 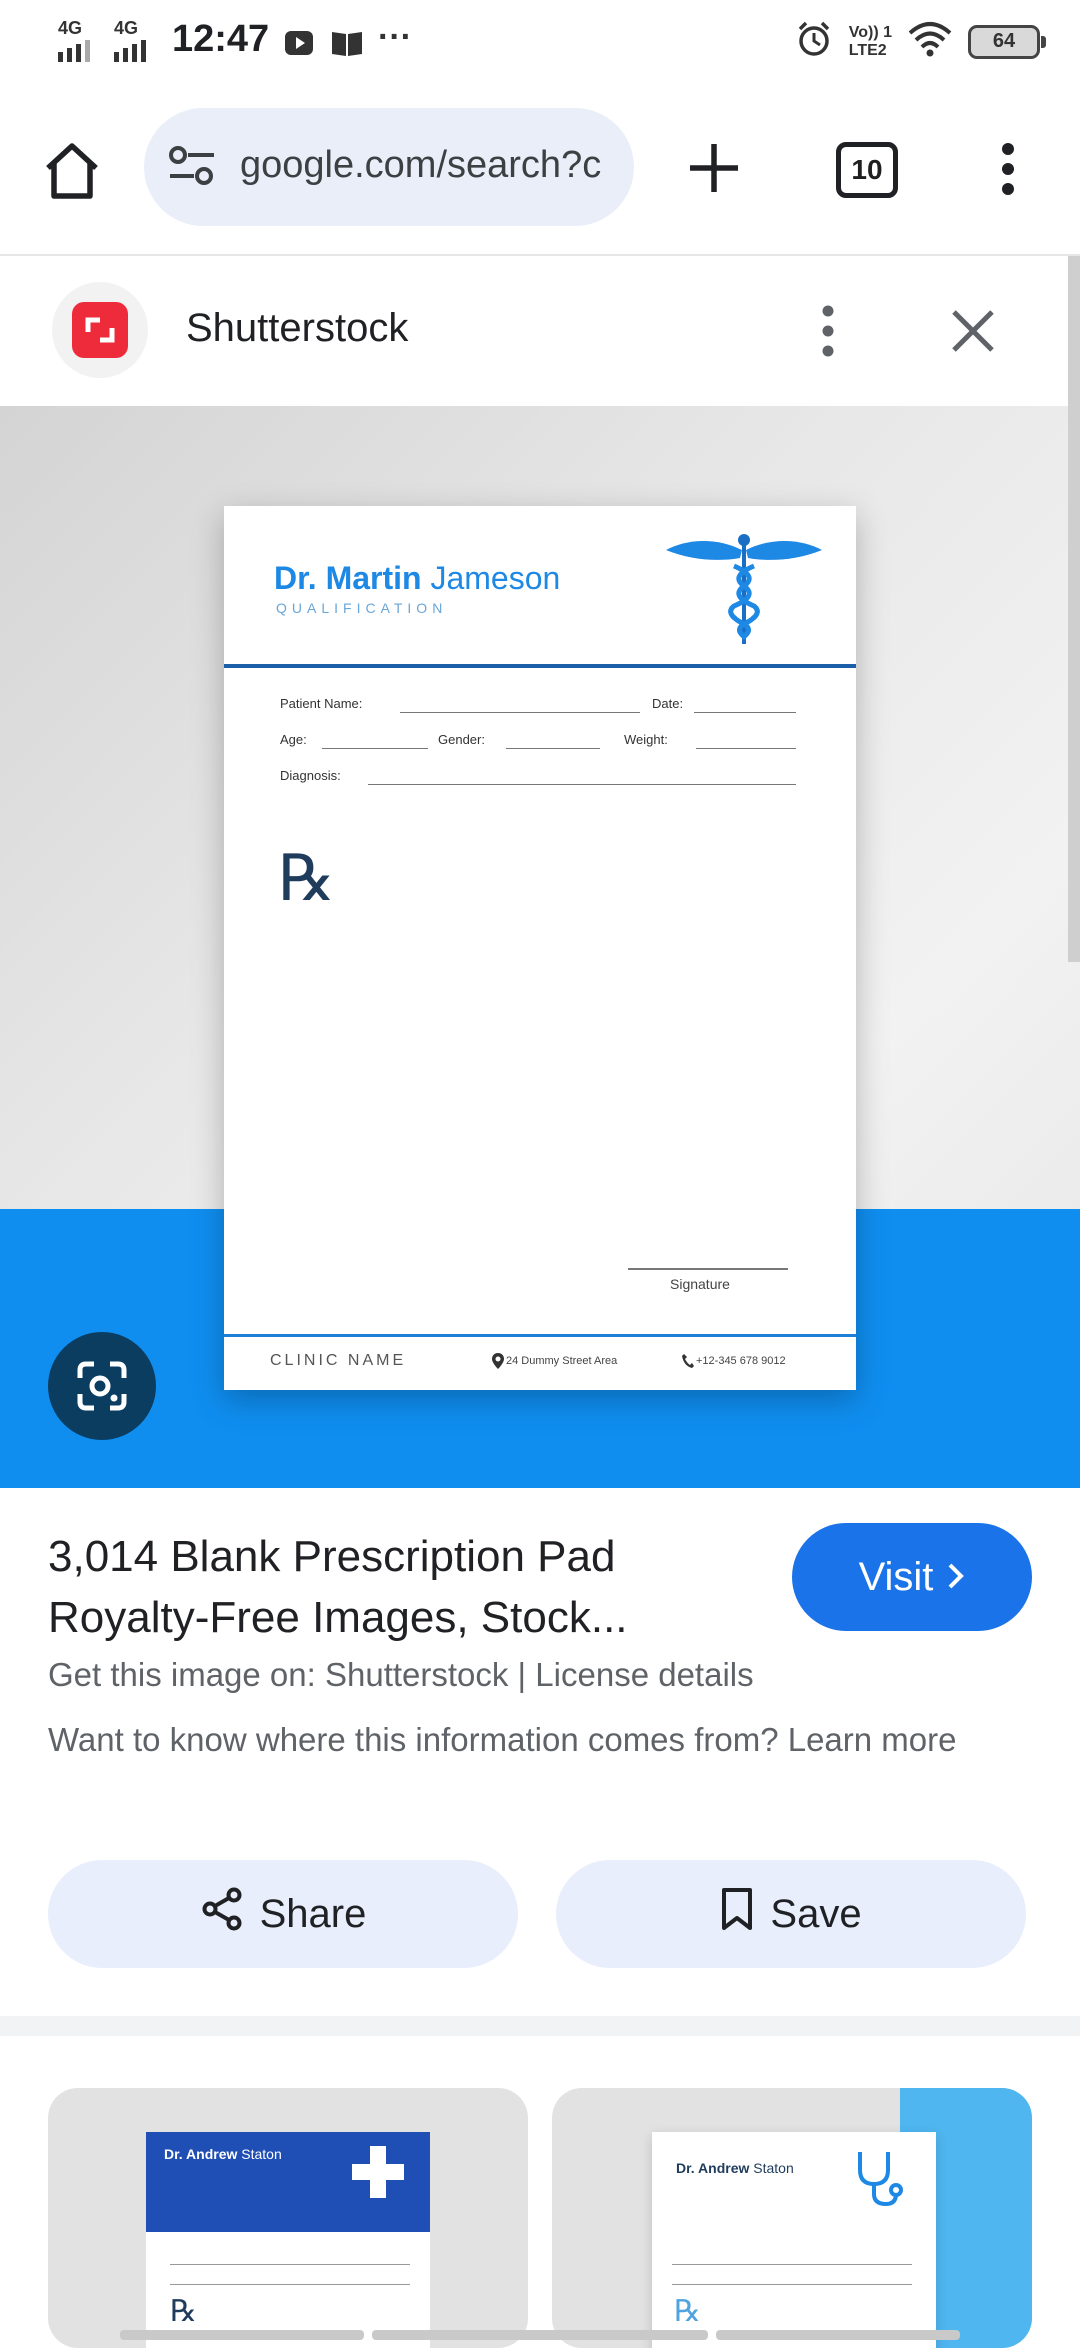 What do you see at coordinates (395, 37) in the screenshot?
I see `more-notifications-icon: ···` at bounding box center [395, 37].